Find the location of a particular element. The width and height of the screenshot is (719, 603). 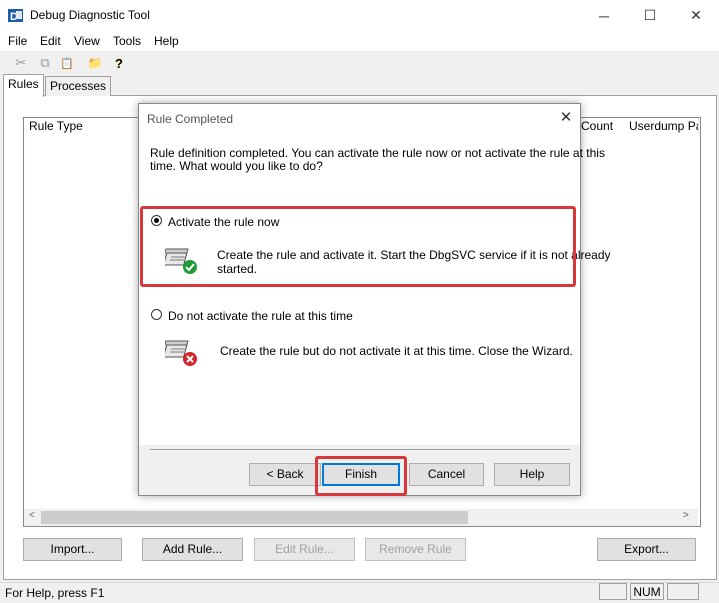

close-button: ✕ is located at coordinates (696, 15).